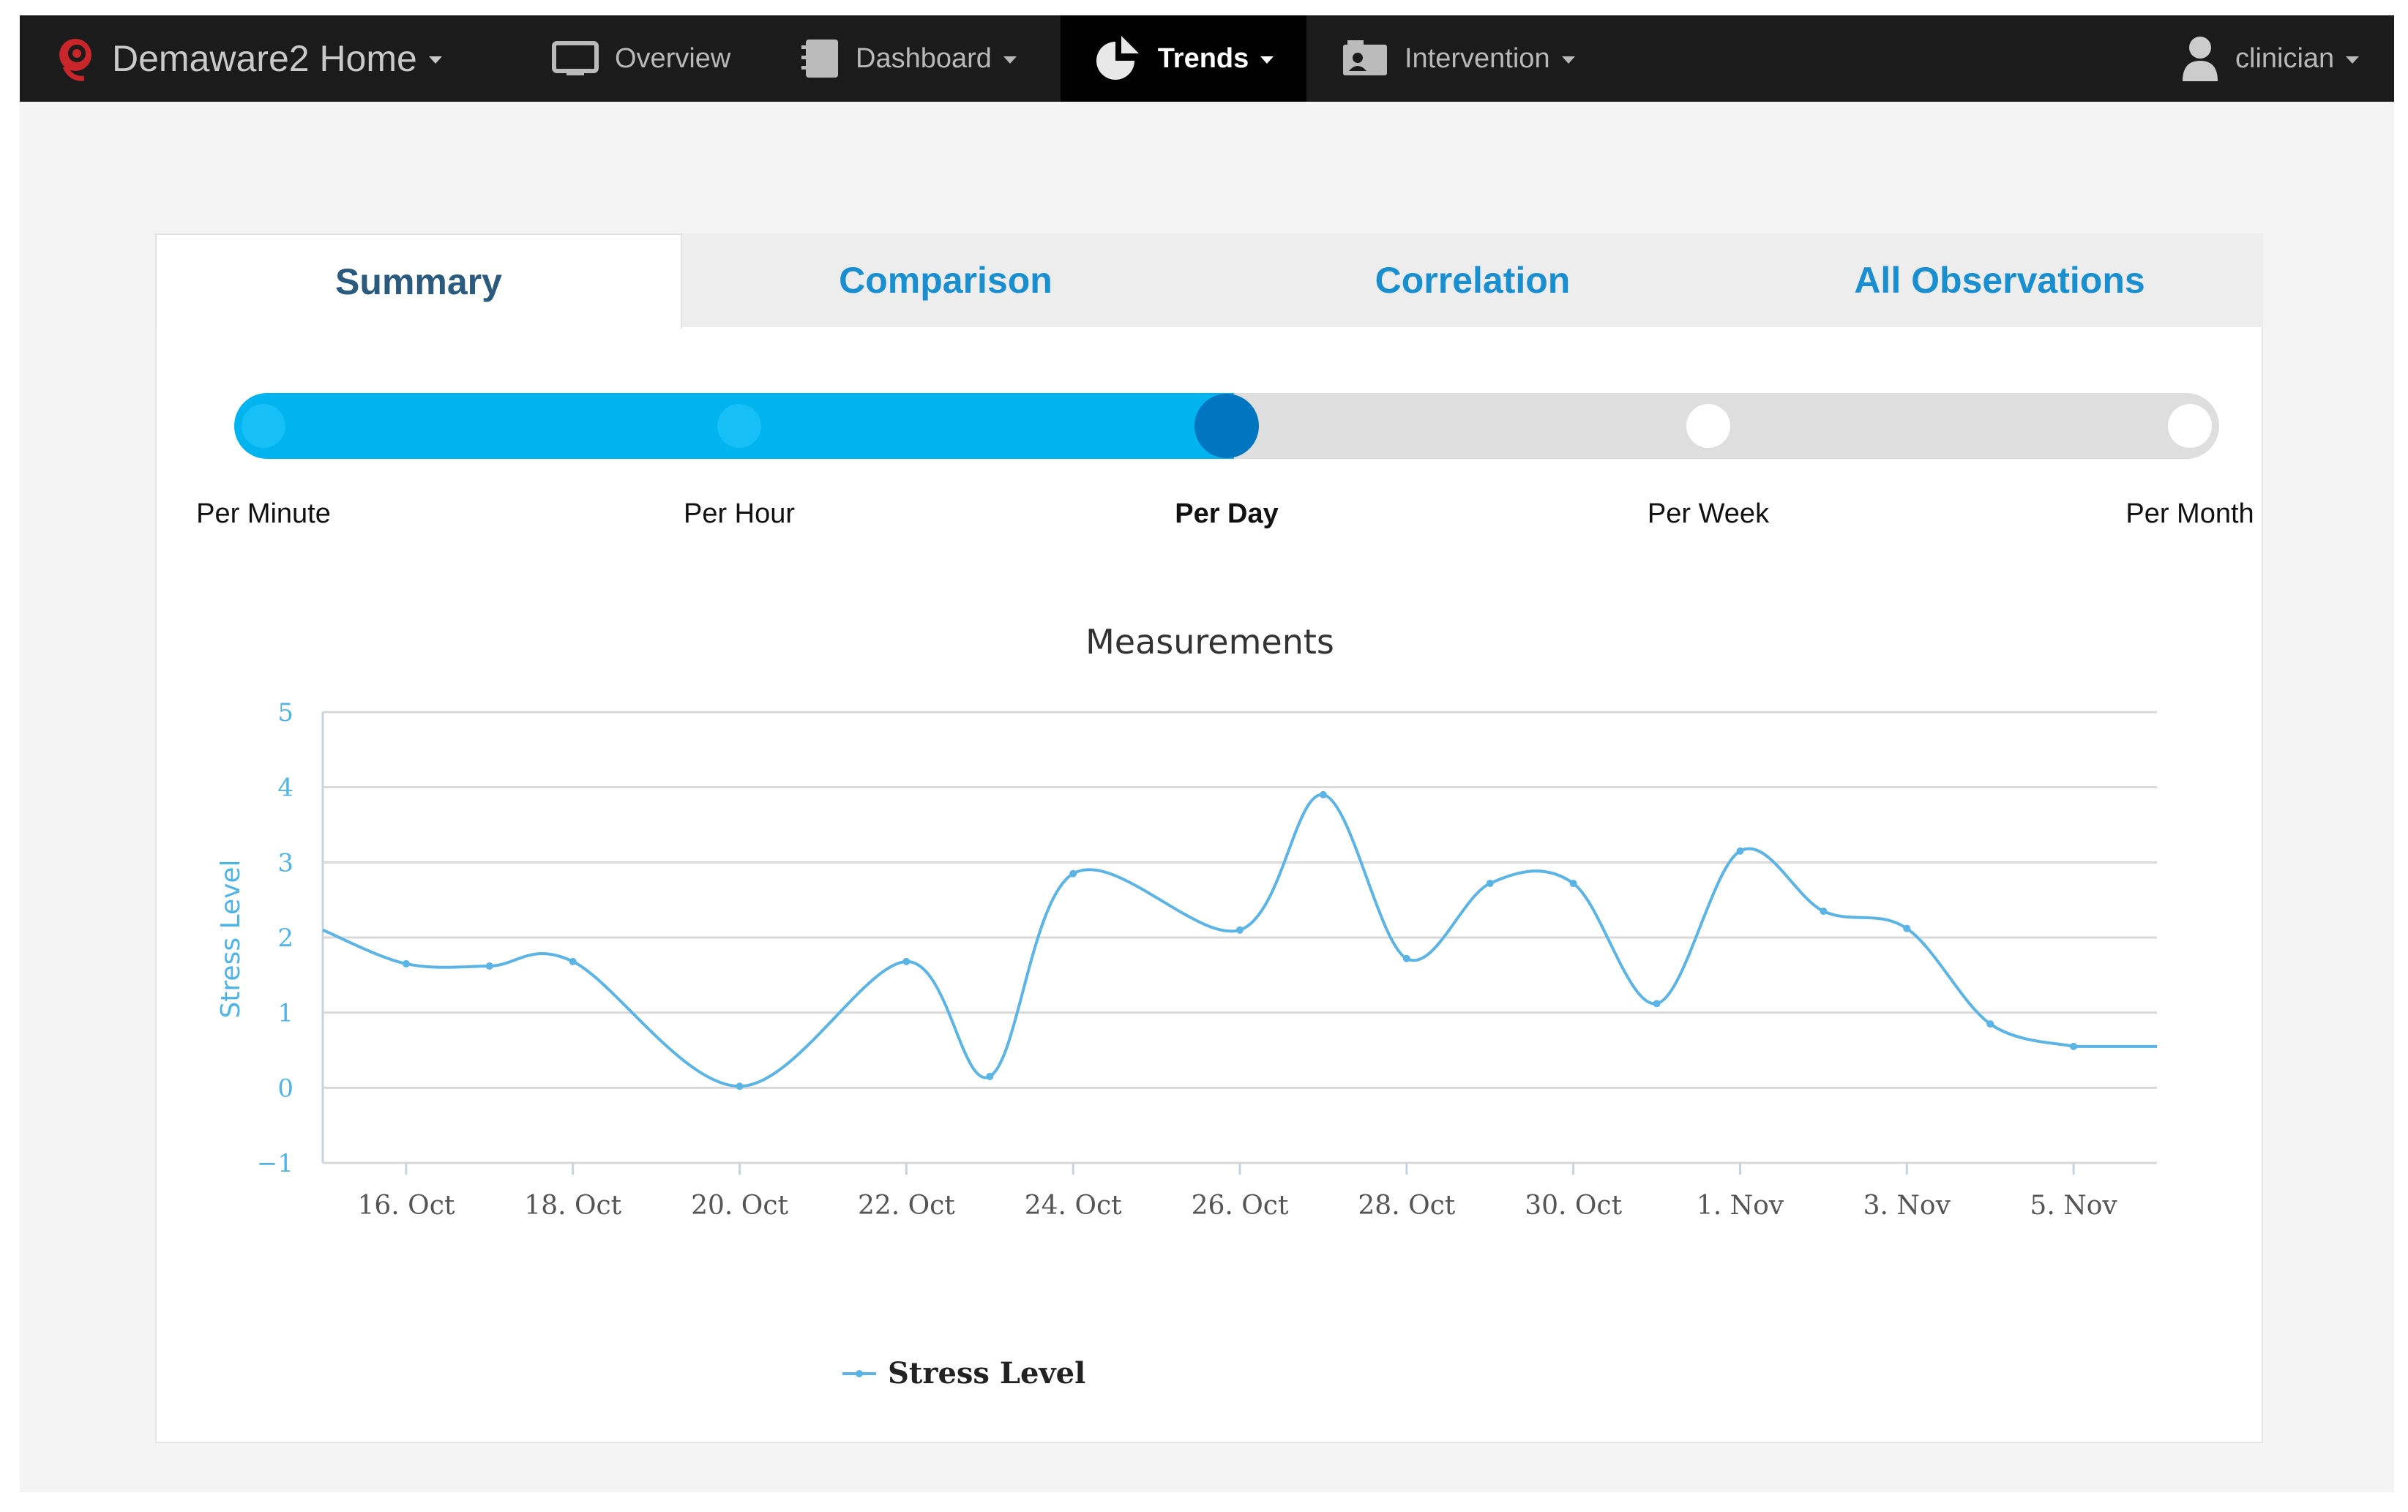 This screenshot has height=1512, width=2408. Describe the element at coordinates (285, 712) in the screenshot. I see `y-tick-label: 5` at that location.